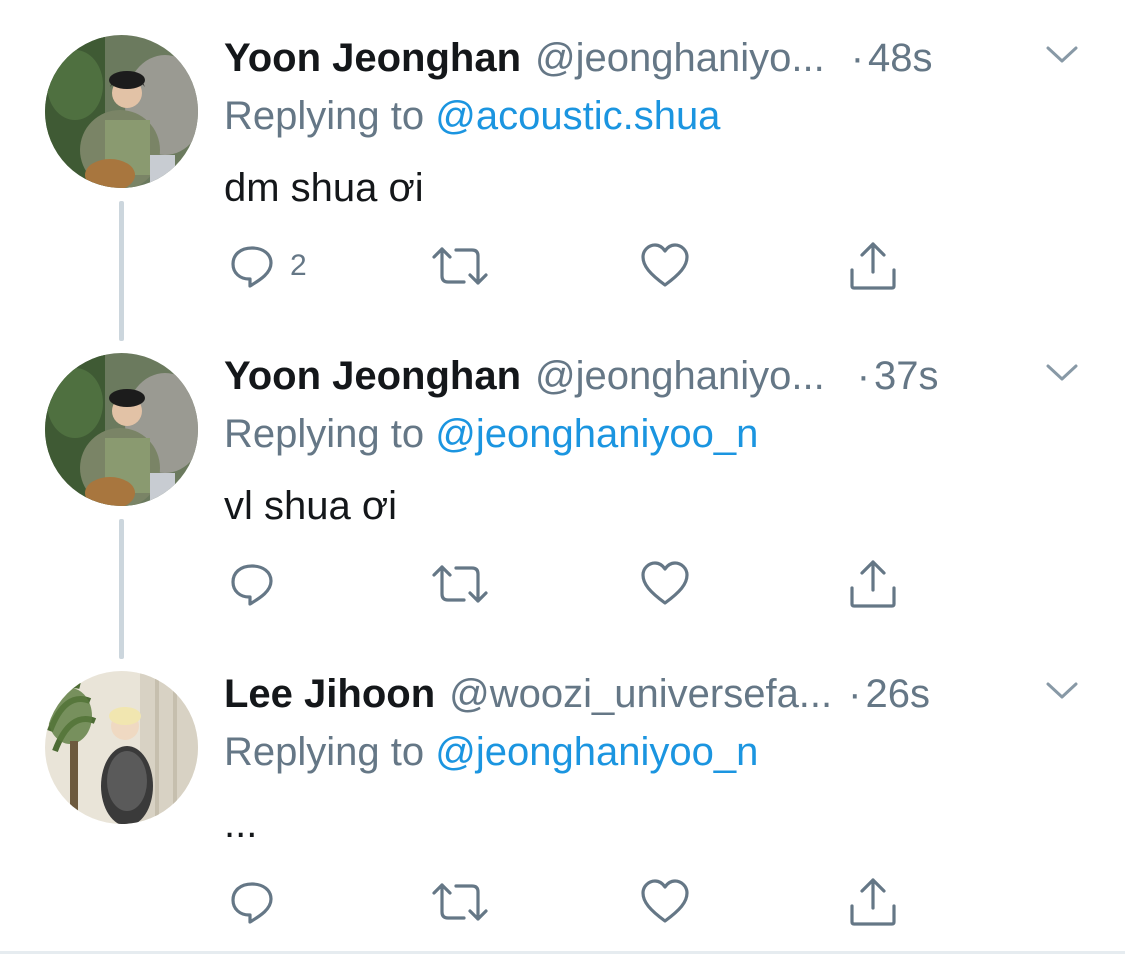  I want to click on tweet-header: Yoon Jeonghan @jeonghaniyo... · 48s, so click(624, 59).